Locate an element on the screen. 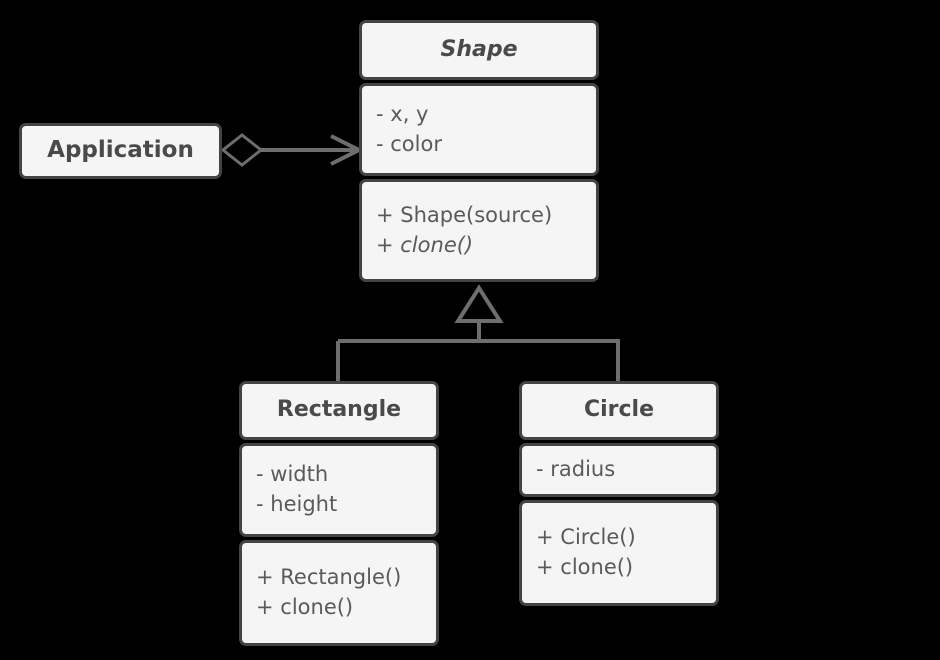  attribute-row: - color is located at coordinates (479, 145).